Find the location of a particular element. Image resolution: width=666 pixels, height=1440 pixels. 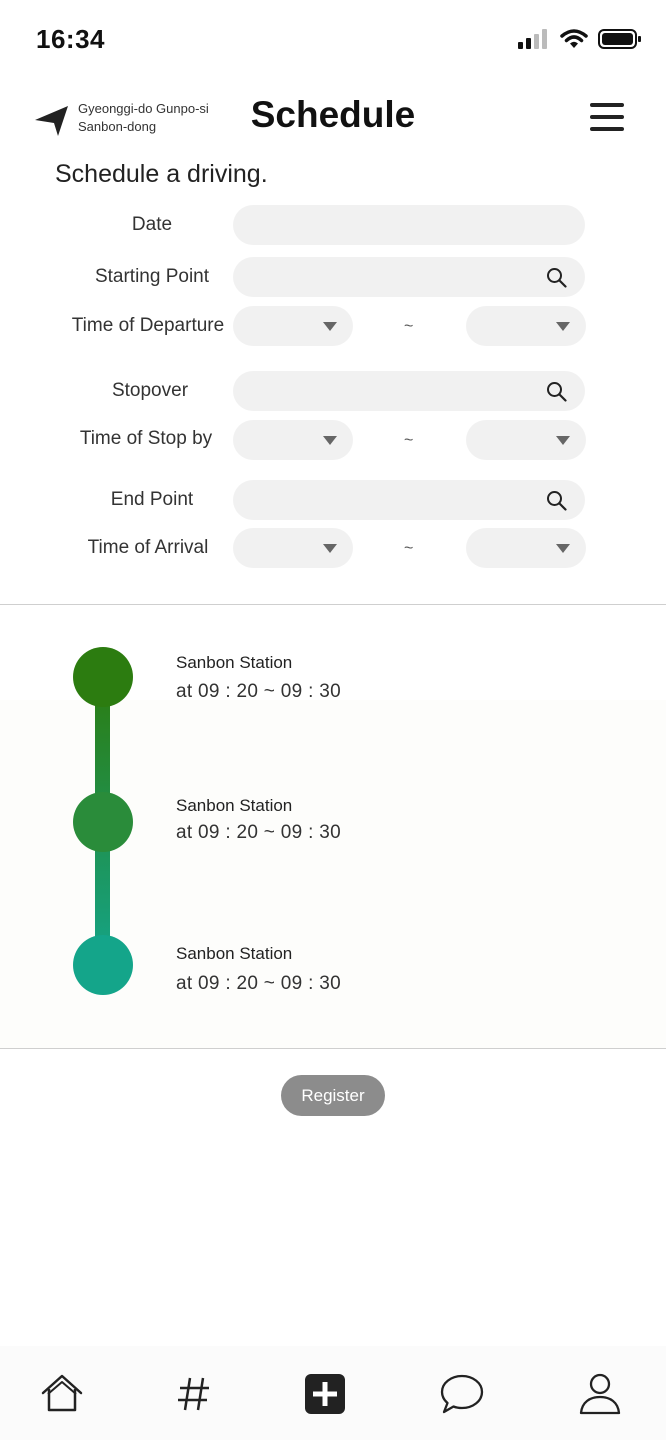

arrival-label: Time of Arrival is located at coordinates (148, 547).